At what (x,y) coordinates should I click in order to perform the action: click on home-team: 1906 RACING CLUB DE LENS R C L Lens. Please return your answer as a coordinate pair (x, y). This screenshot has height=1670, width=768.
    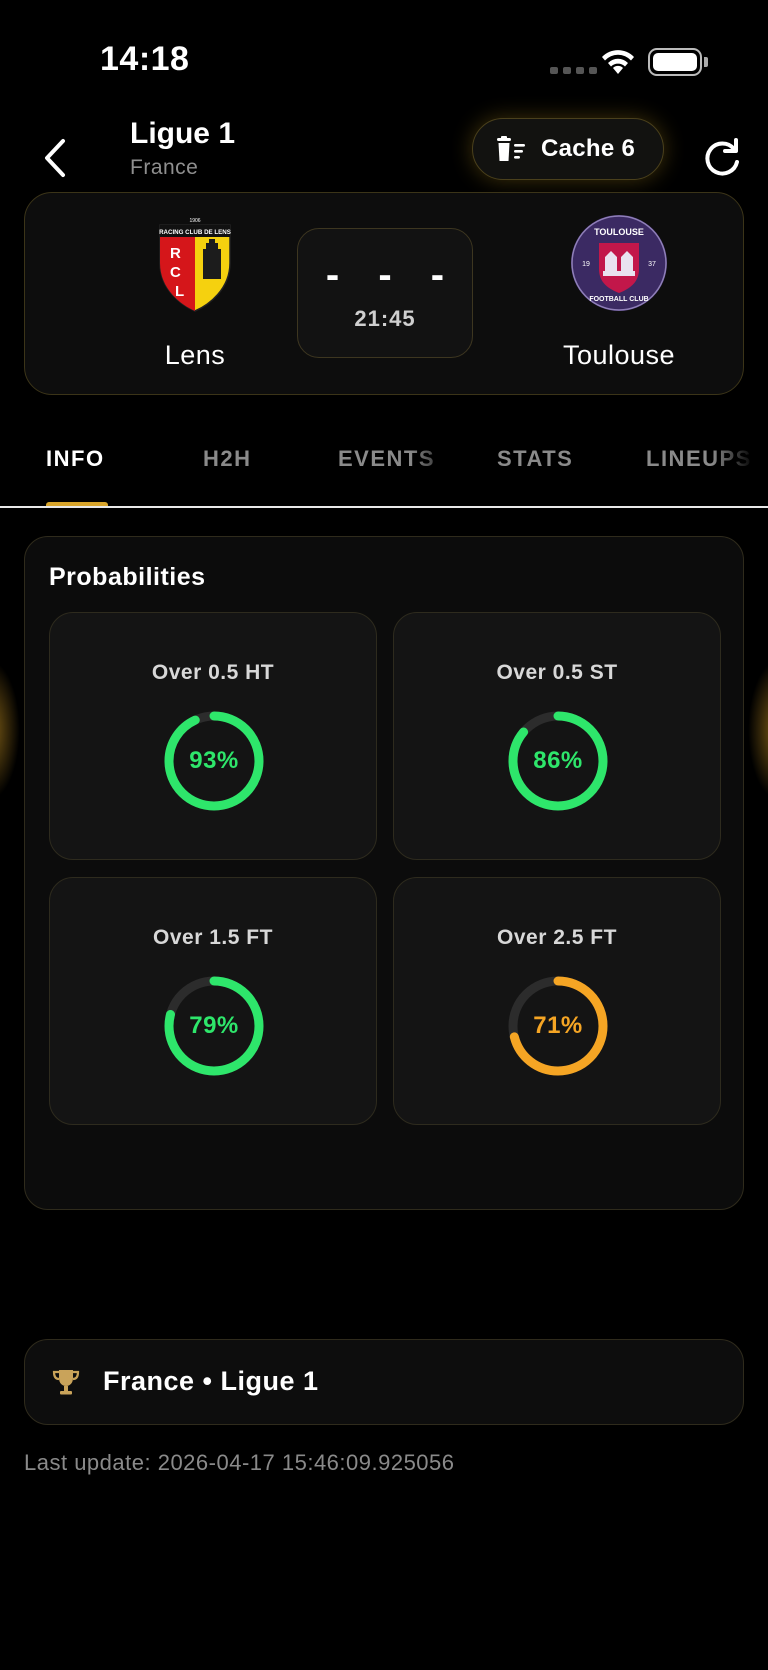
    Looking at the image, I should click on (195, 292).